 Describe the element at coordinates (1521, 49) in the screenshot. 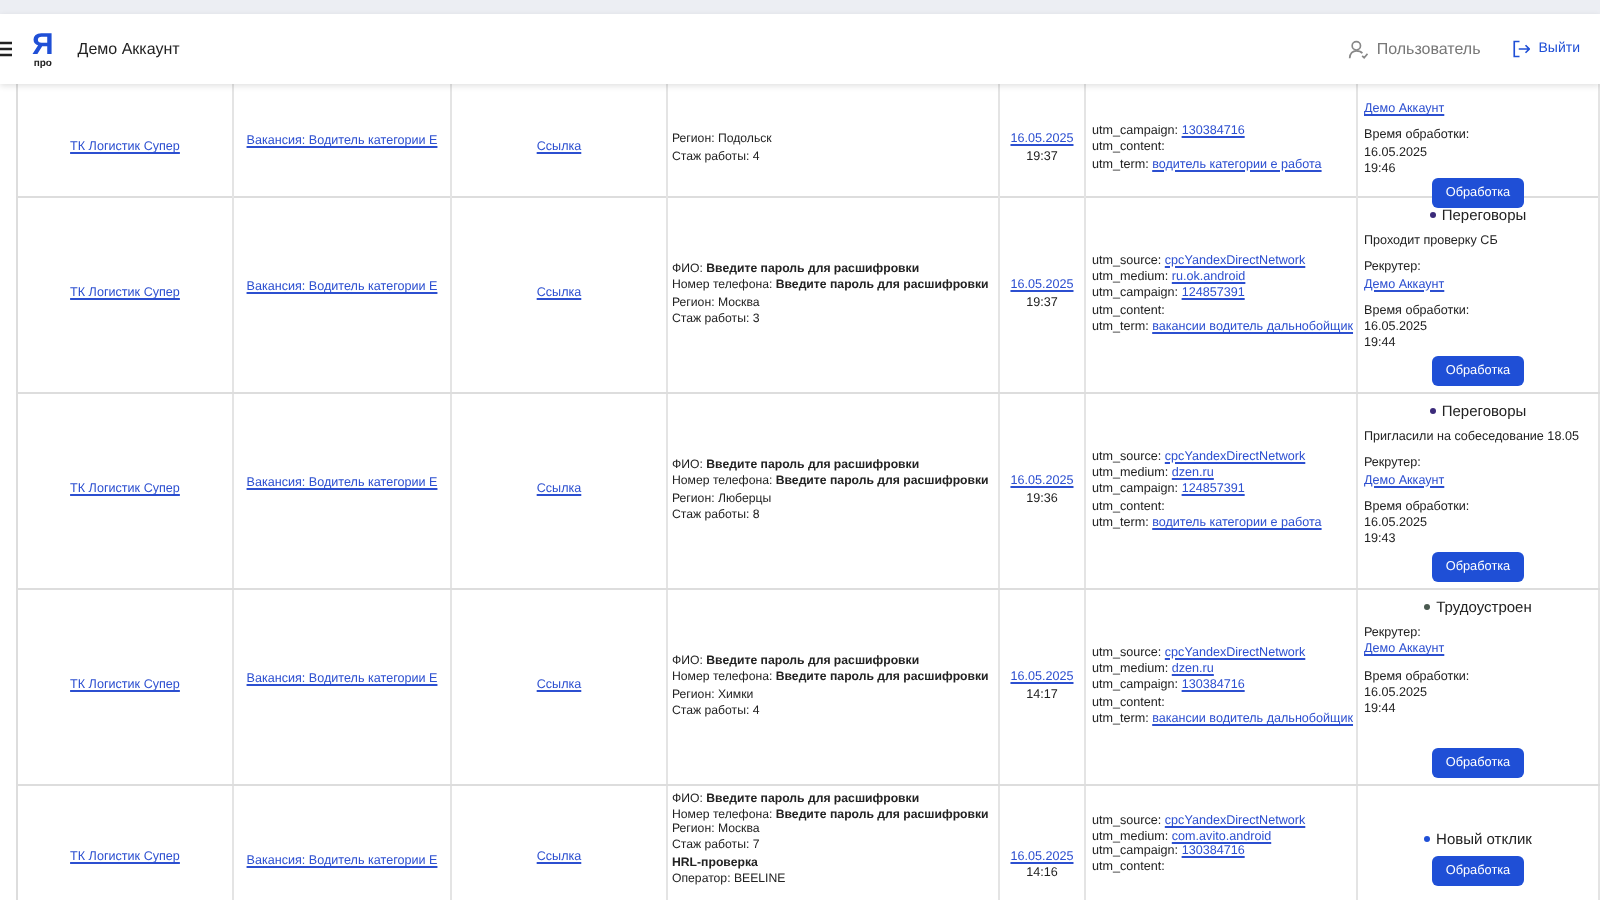

I see `logout-icon` at that location.